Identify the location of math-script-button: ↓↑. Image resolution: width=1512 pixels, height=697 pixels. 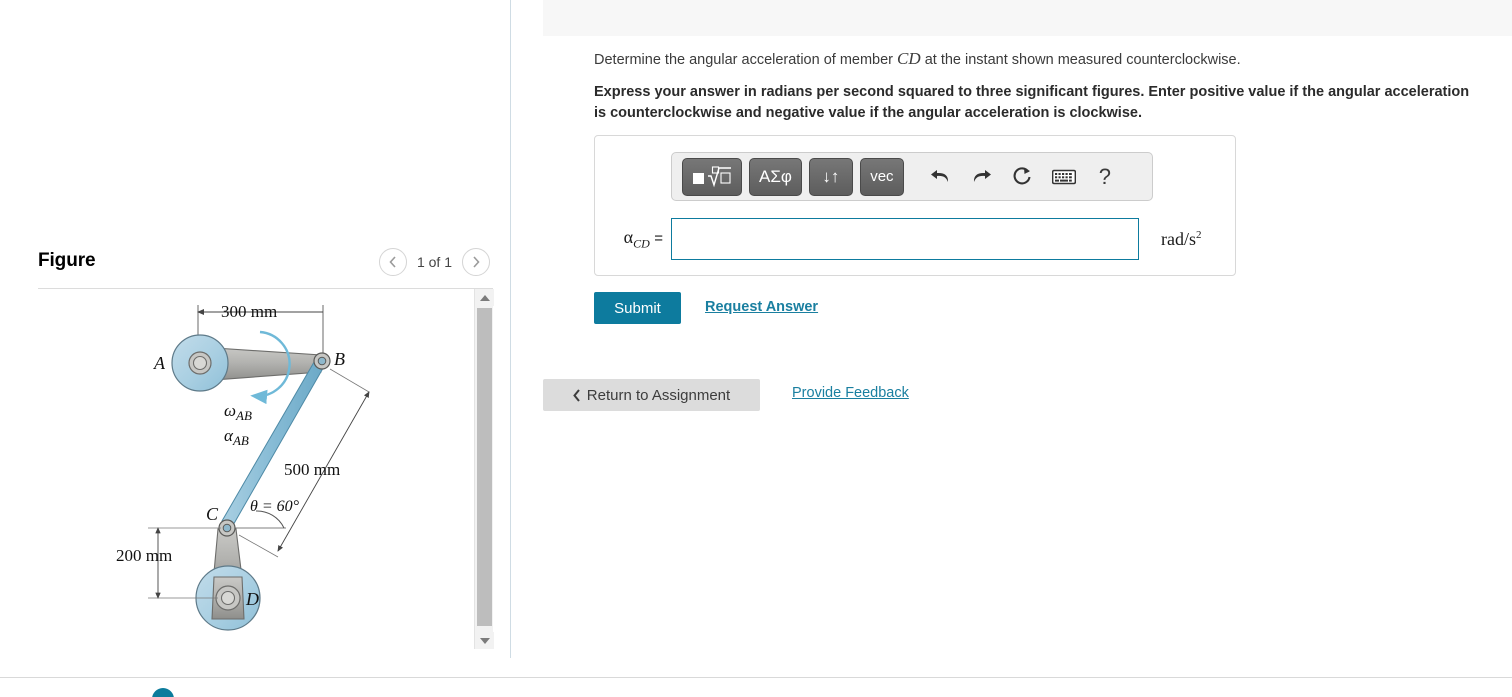
(830, 176).